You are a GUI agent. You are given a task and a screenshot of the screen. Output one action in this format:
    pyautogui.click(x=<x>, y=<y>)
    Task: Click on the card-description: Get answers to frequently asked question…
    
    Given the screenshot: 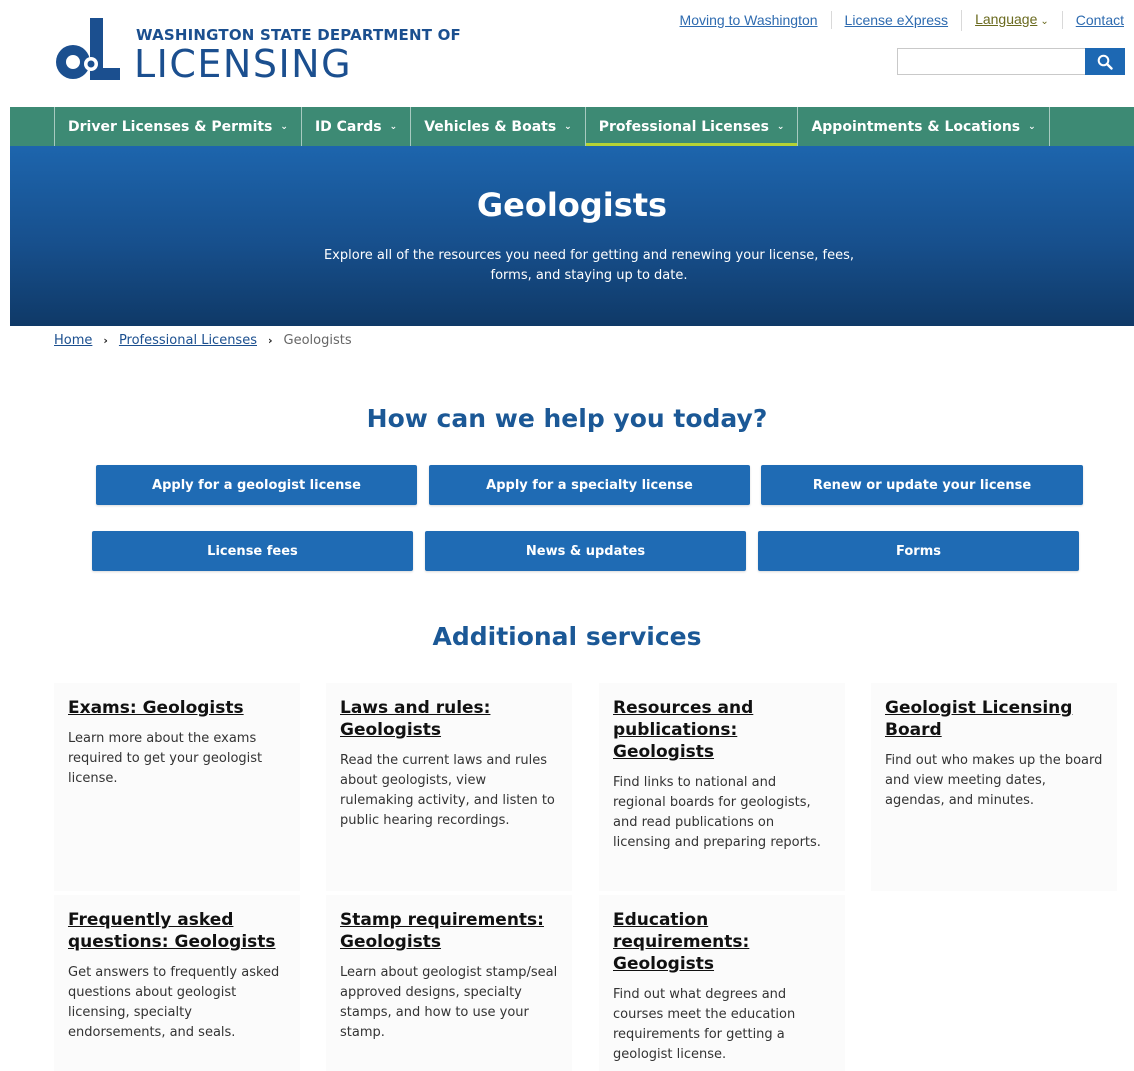 What is the action you would take?
    pyautogui.click(x=174, y=1002)
    